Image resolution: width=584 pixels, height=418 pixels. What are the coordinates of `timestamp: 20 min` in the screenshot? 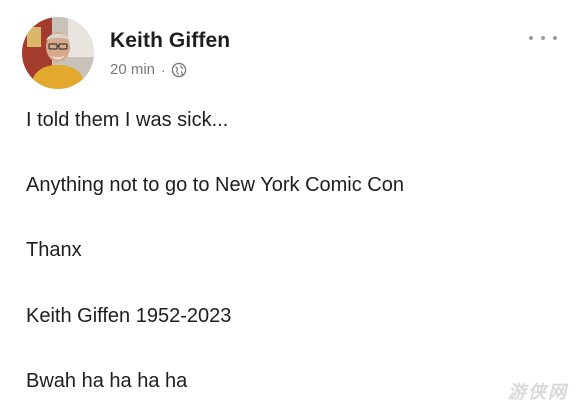 It's located at (132, 69).